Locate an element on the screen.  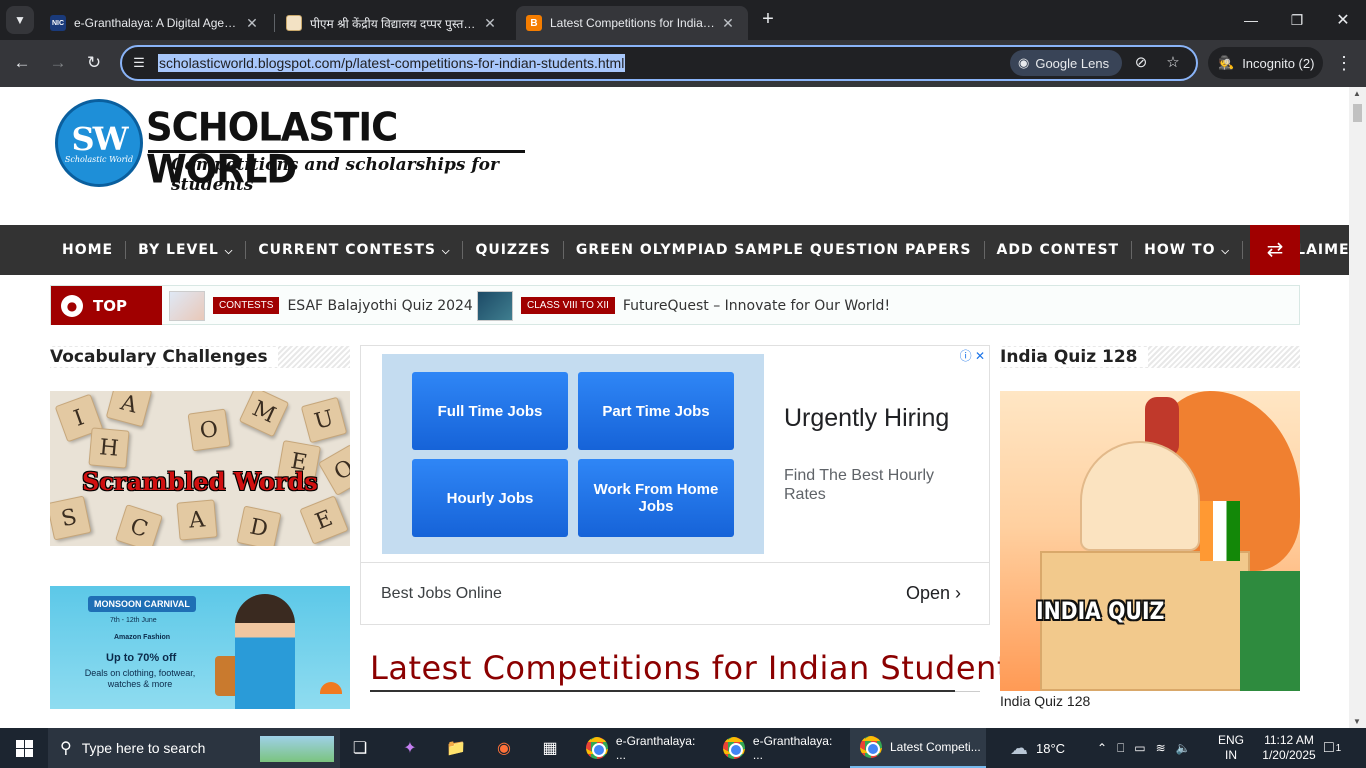
scroll-up-icon: ▲ is located at coordinates (1357, 93).